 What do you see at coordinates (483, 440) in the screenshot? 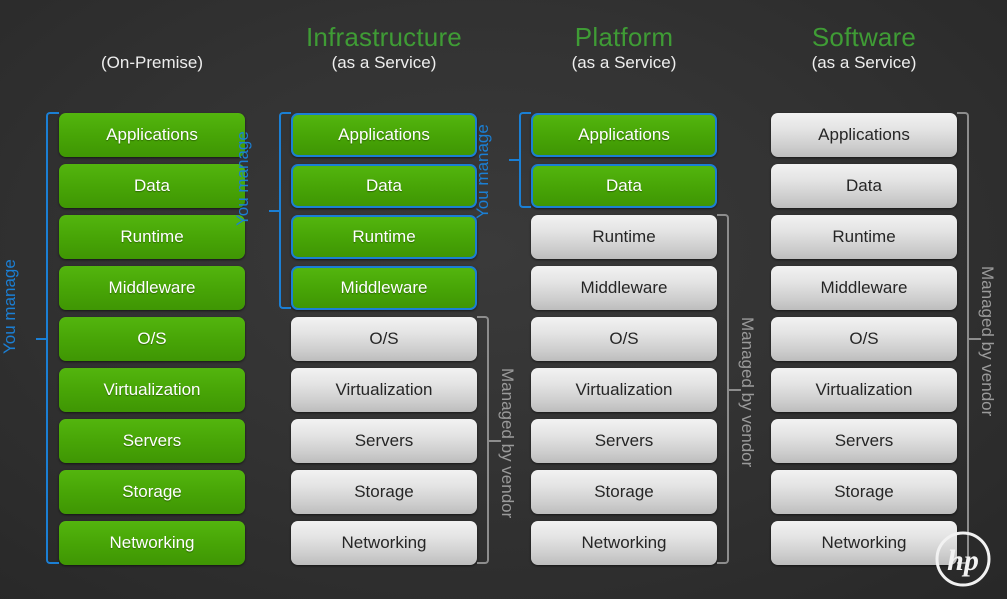
I see `bracket-managed-by-vendor-infrastructure` at bounding box center [483, 440].